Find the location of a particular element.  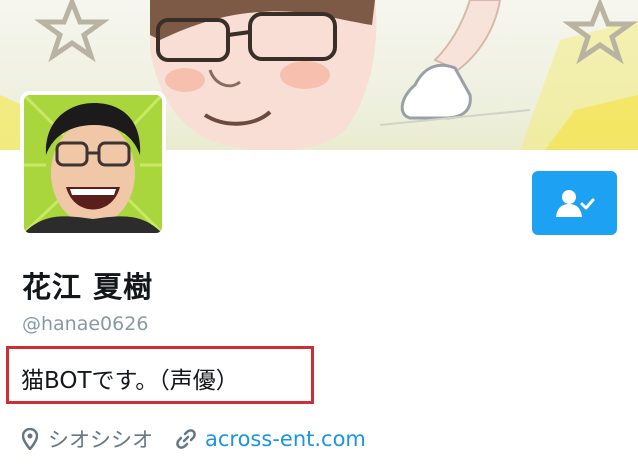

profile-location: シオシシオ is located at coordinates (100, 440).